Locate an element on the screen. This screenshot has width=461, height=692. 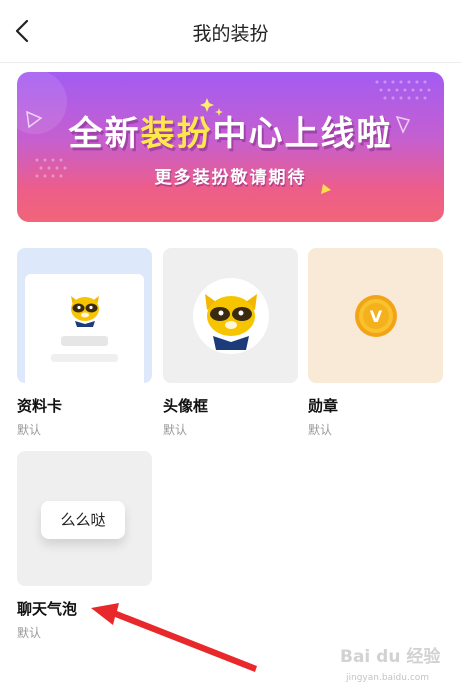
chat-bubble-sample: 么么哒 is located at coordinates (83, 520).